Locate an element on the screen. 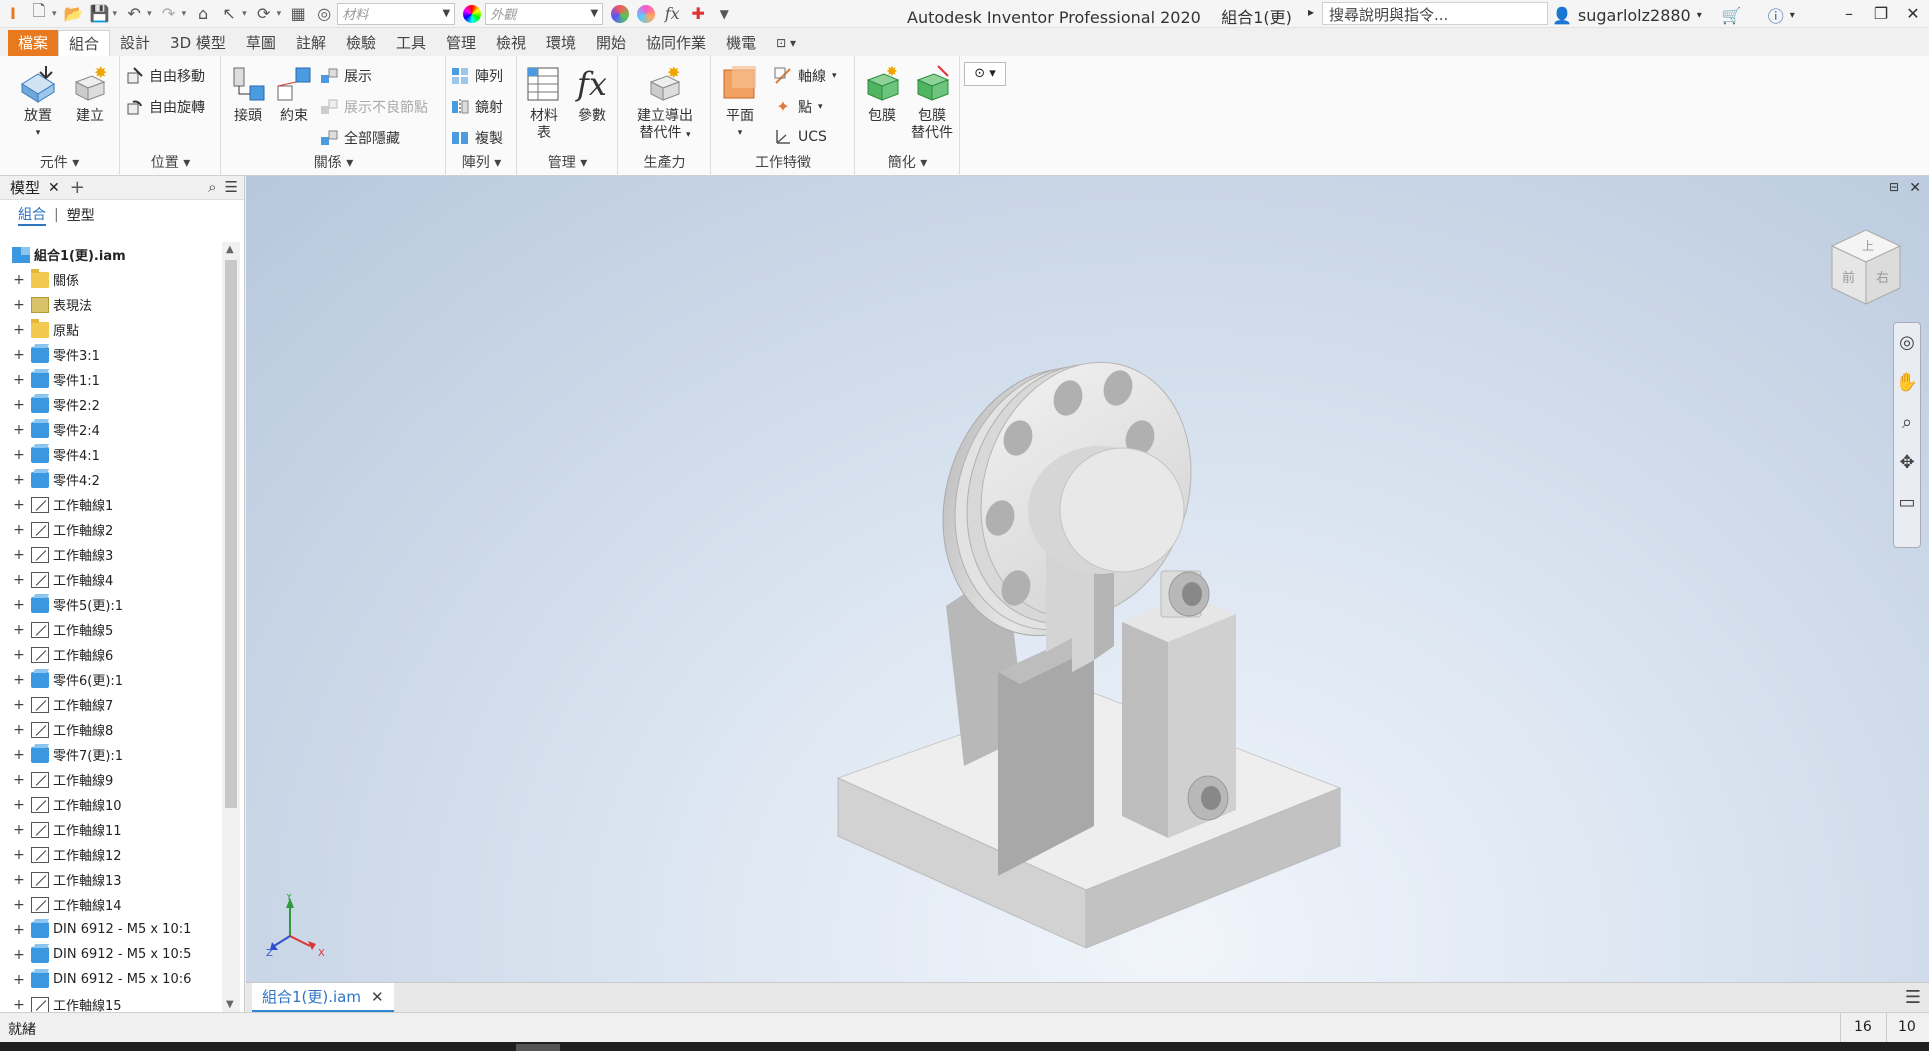 The image size is (1929, 1051). axis-button: 軸線 ▾ is located at coordinates (805, 76).